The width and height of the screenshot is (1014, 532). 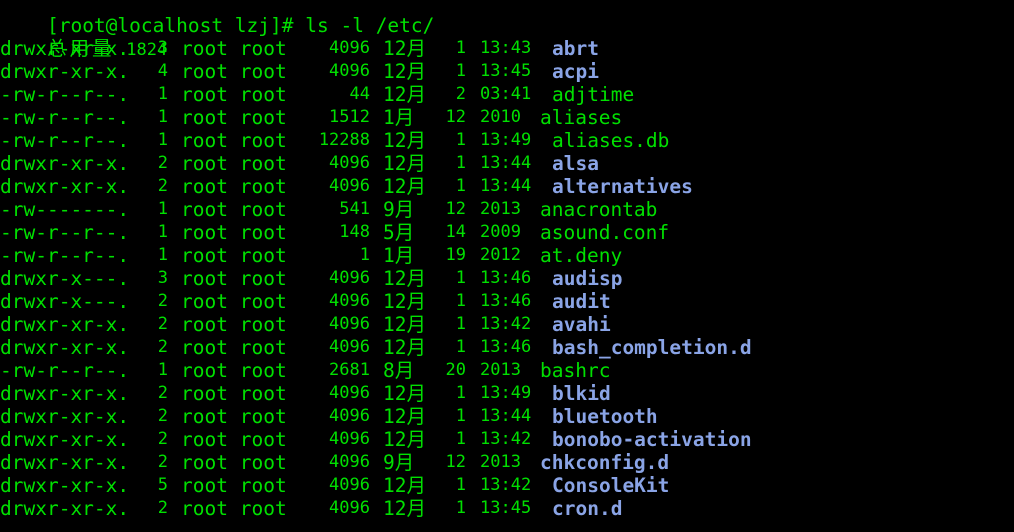 What do you see at coordinates (65, 209) in the screenshot?
I see `permissions: -rw-------.` at bounding box center [65, 209].